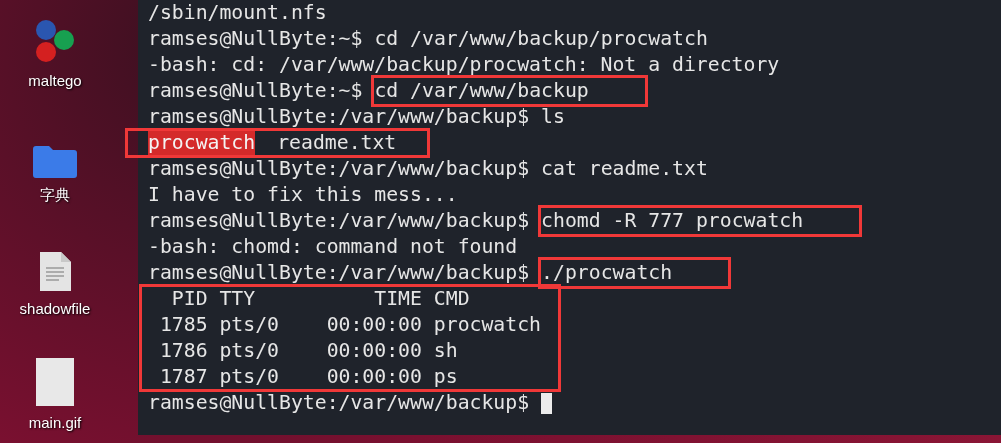 Image resolution: width=1001 pixels, height=443 pixels. Describe the element at coordinates (202, 143) in the screenshot. I see `file-name: procwatch` at that location.